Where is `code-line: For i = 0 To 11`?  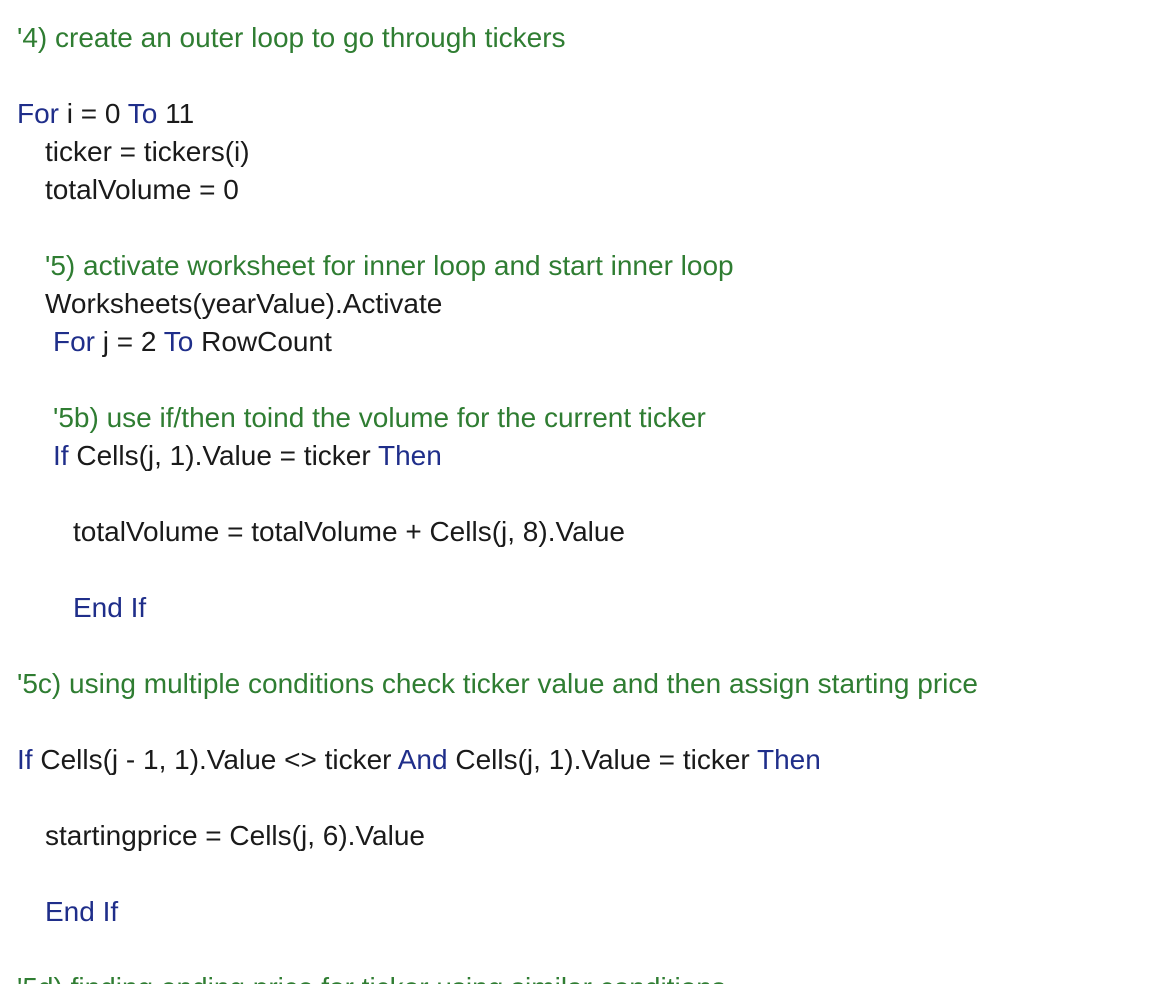 code-line: For i = 0 To 11 is located at coordinates (105, 114).